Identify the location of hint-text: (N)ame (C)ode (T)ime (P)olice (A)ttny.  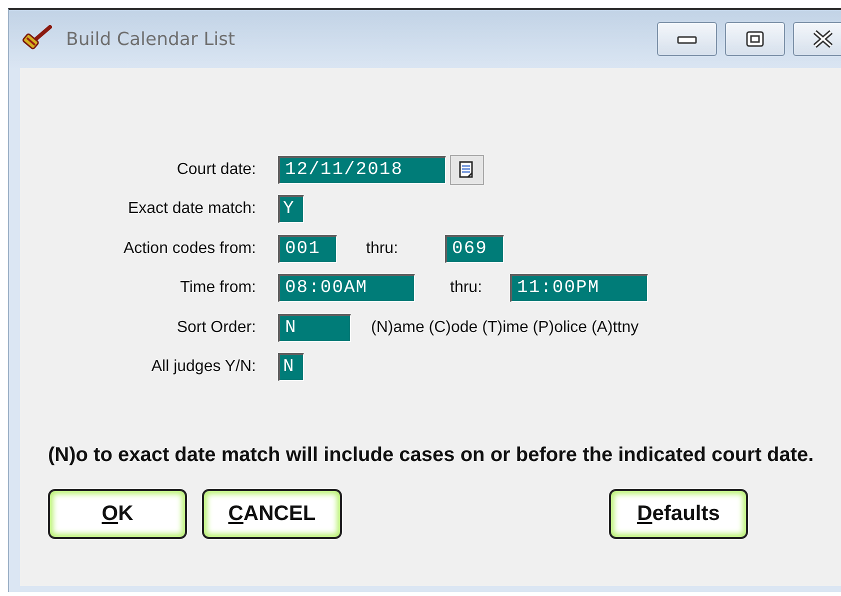
(505, 327).